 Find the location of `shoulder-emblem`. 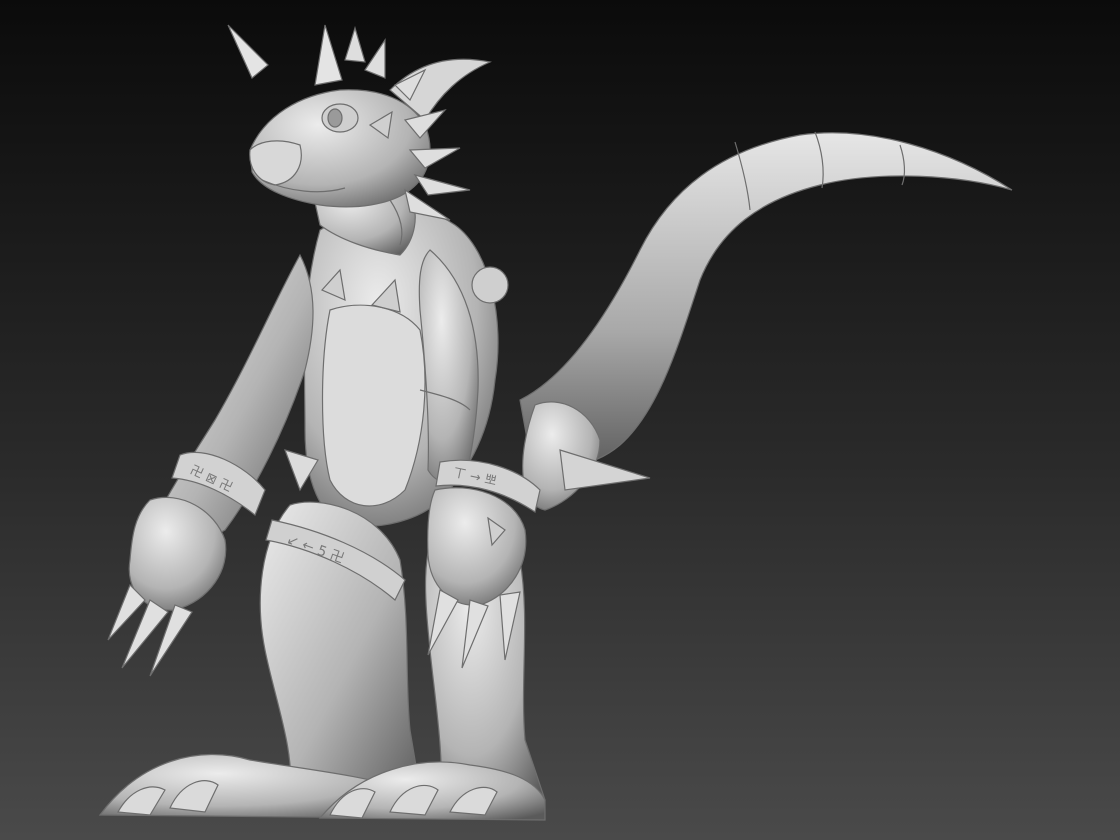

shoulder-emblem is located at coordinates (490, 285).